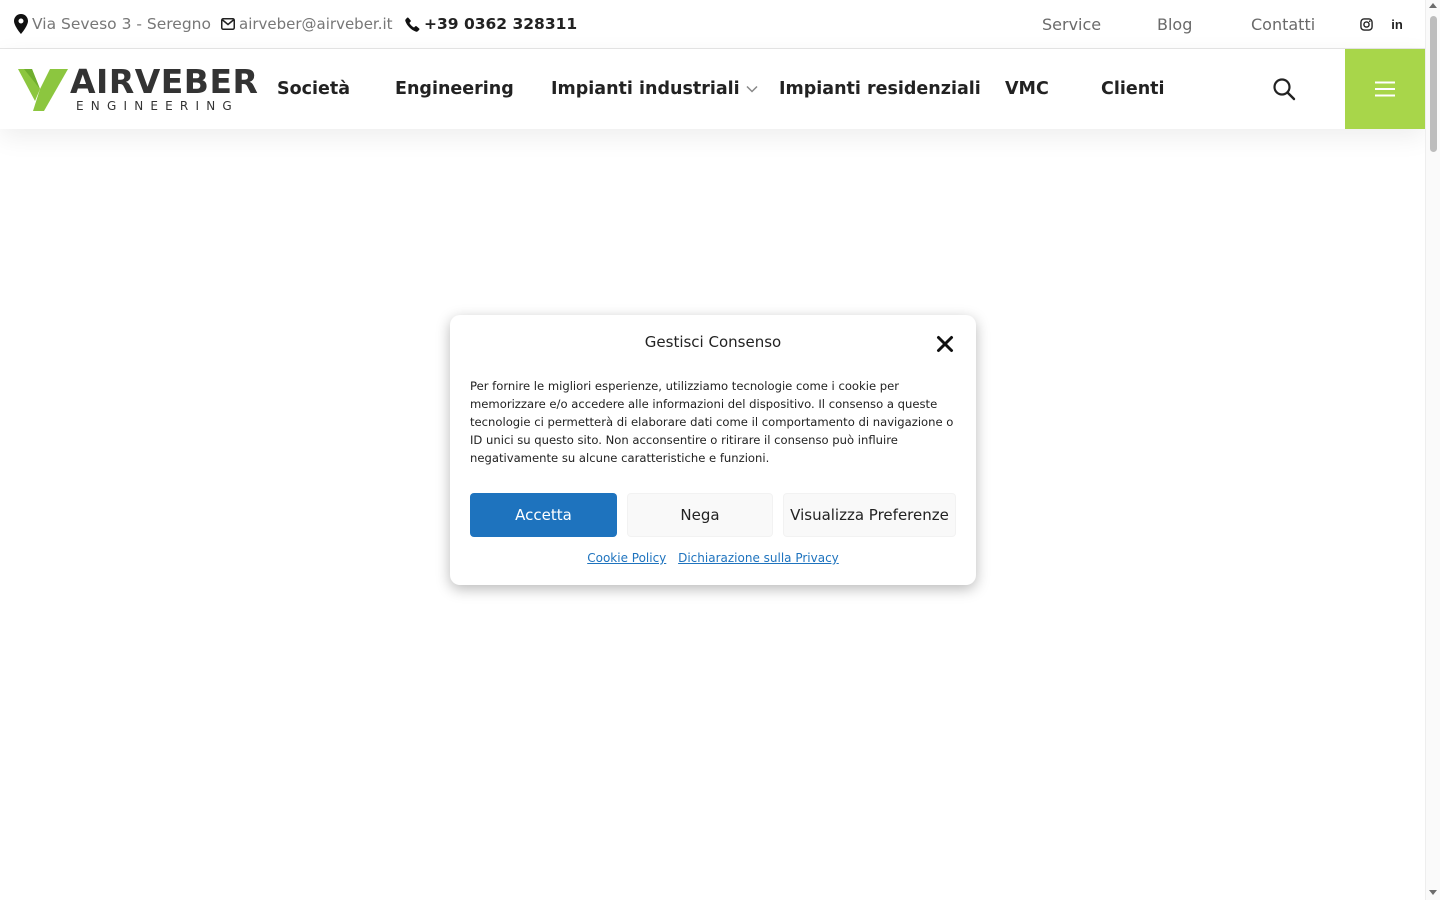 The image size is (1440, 900). What do you see at coordinates (1284, 89) in the screenshot?
I see `search-icon` at bounding box center [1284, 89].